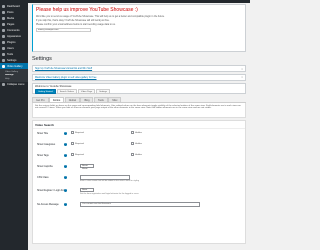  What do you see at coordinates (86, 91) in the screenshot?
I see `video-page-button: Video Page` at bounding box center [86, 91].